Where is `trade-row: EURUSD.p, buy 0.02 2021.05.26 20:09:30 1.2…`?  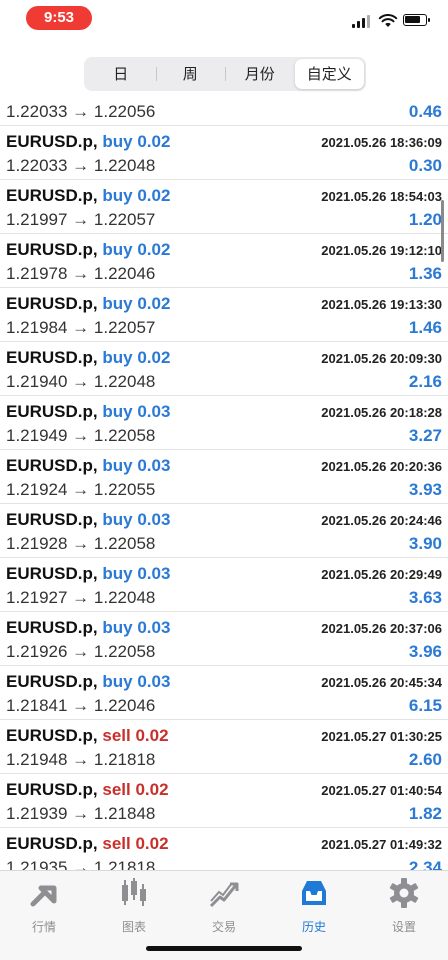 trade-row: EURUSD.p, buy 0.02 2021.05.26 20:09:30 1.2… is located at coordinates (224, 369).